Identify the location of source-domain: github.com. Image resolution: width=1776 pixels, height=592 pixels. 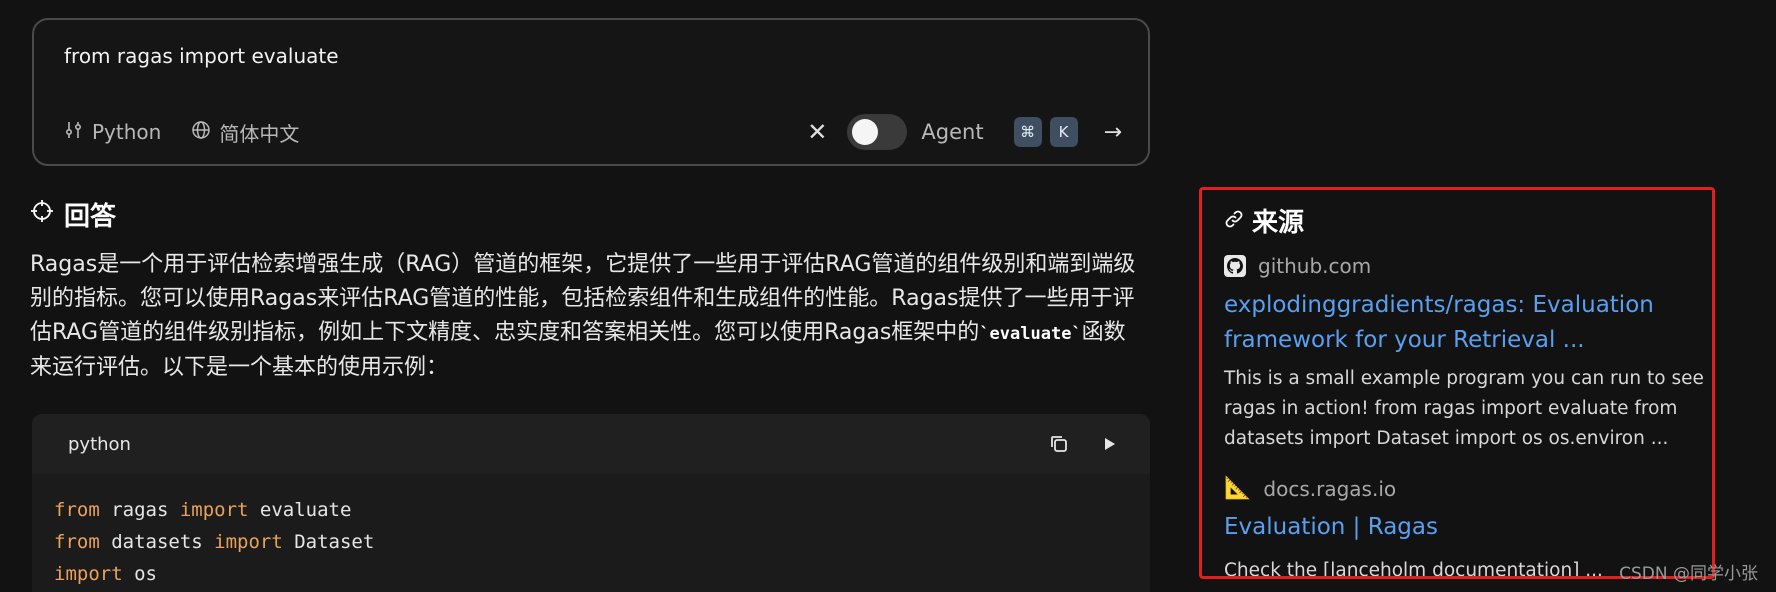
(1297, 266).